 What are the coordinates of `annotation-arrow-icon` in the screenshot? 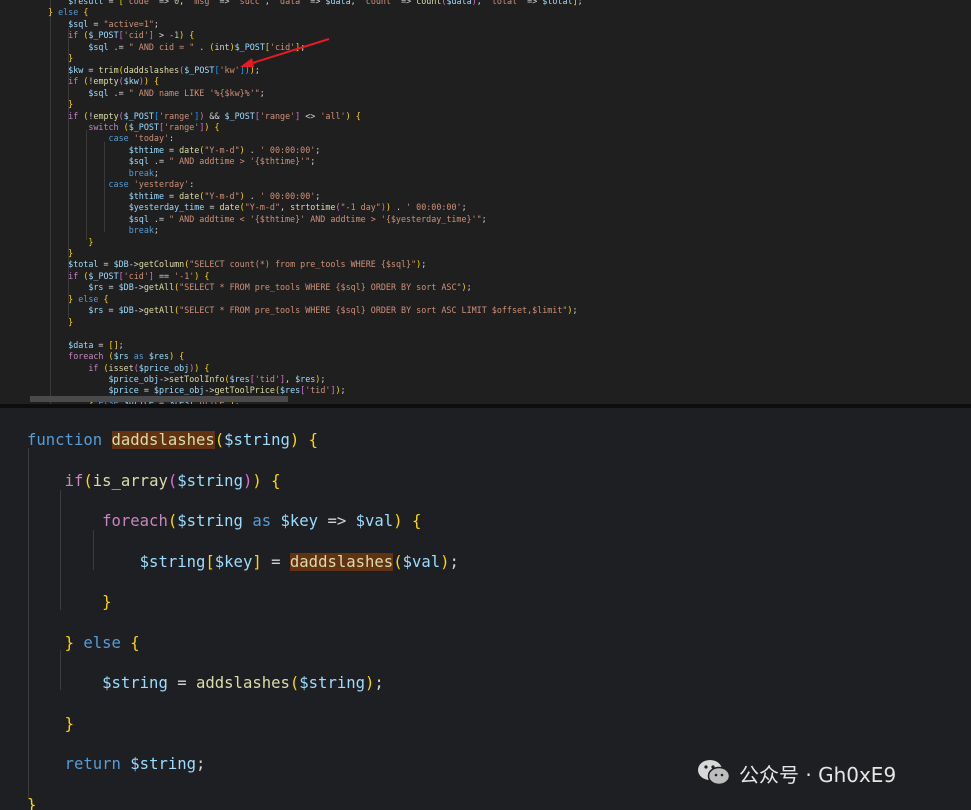 It's located at (285, 52).